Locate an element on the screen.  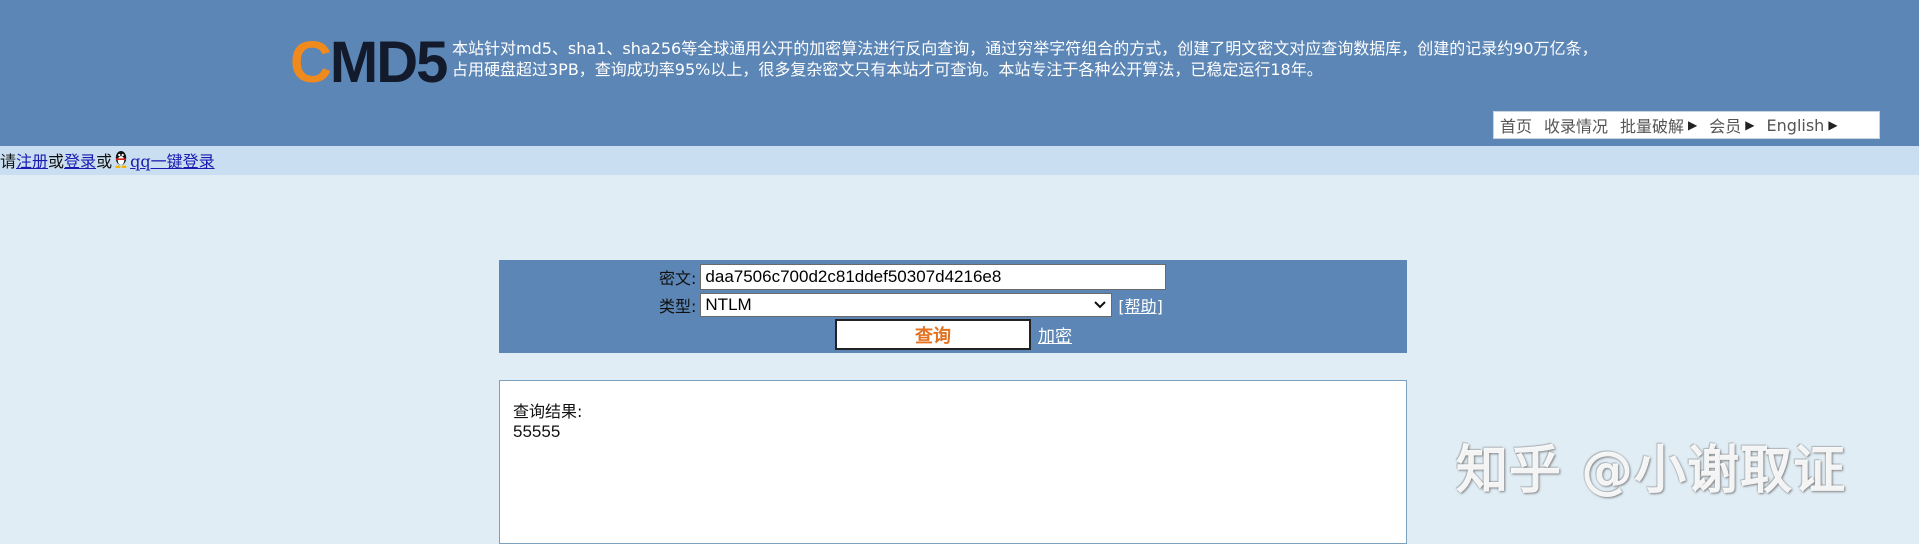
type-select: NTLM is located at coordinates (906, 305).